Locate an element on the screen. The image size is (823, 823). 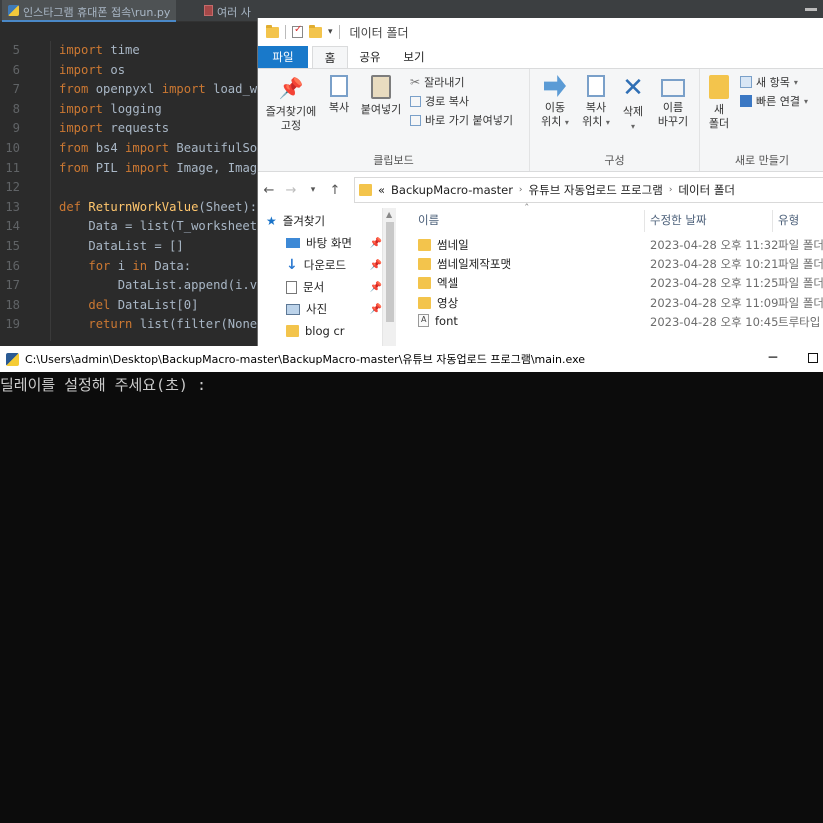
tab-file: 파일 is located at coordinates (283, 57).